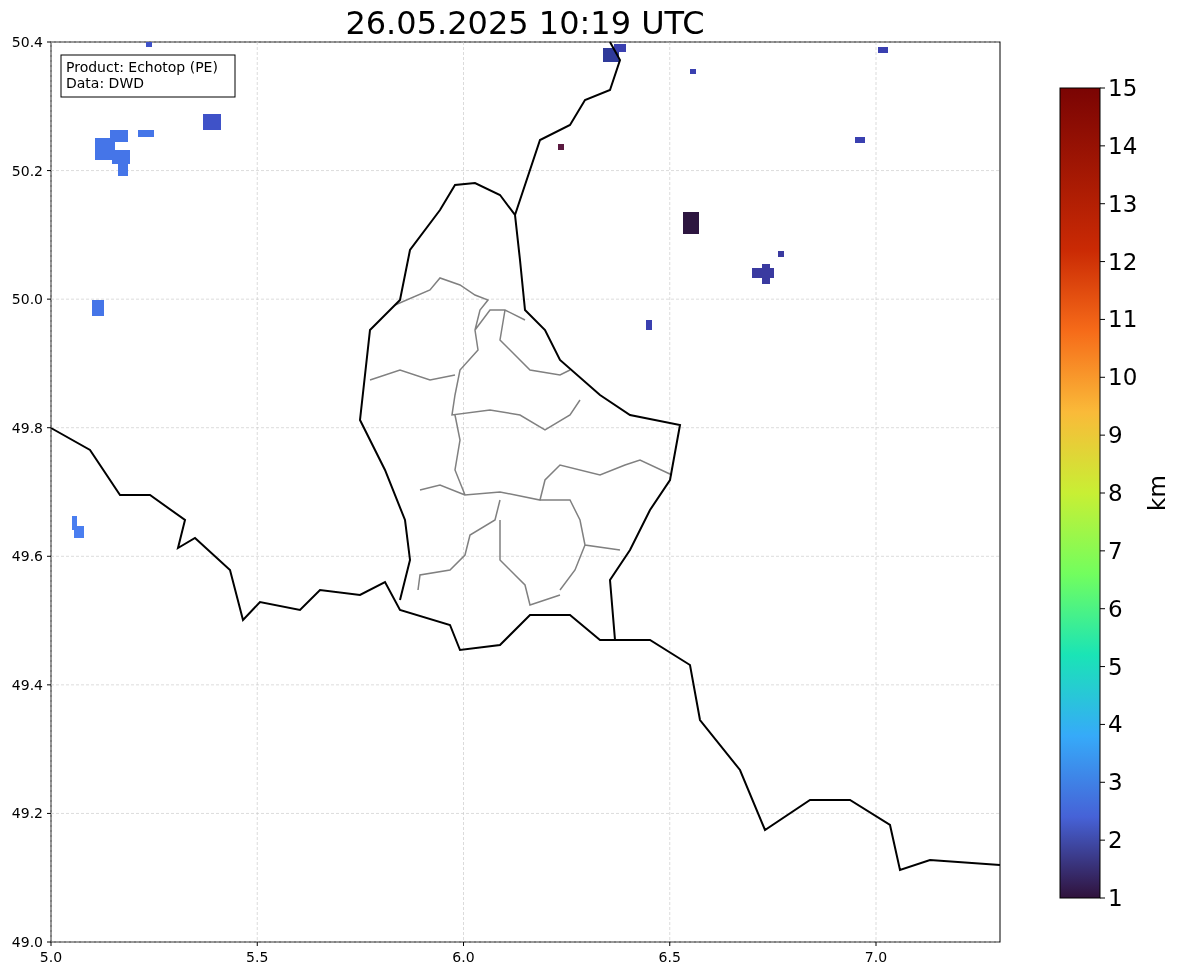  Describe the element at coordinates (1115, 493) in the screenshot. I see `colorbar-label: 8` at that location.